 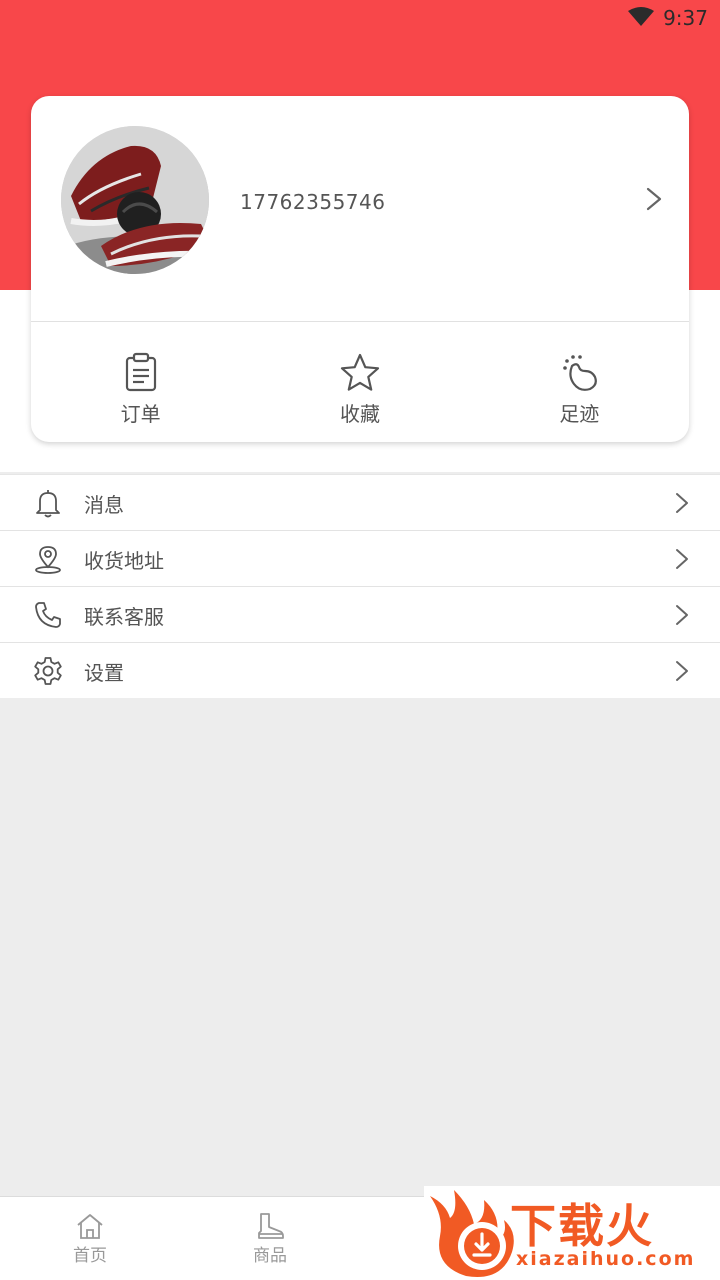 I want to click on location-pin-icon, so click(x=48, y=560).